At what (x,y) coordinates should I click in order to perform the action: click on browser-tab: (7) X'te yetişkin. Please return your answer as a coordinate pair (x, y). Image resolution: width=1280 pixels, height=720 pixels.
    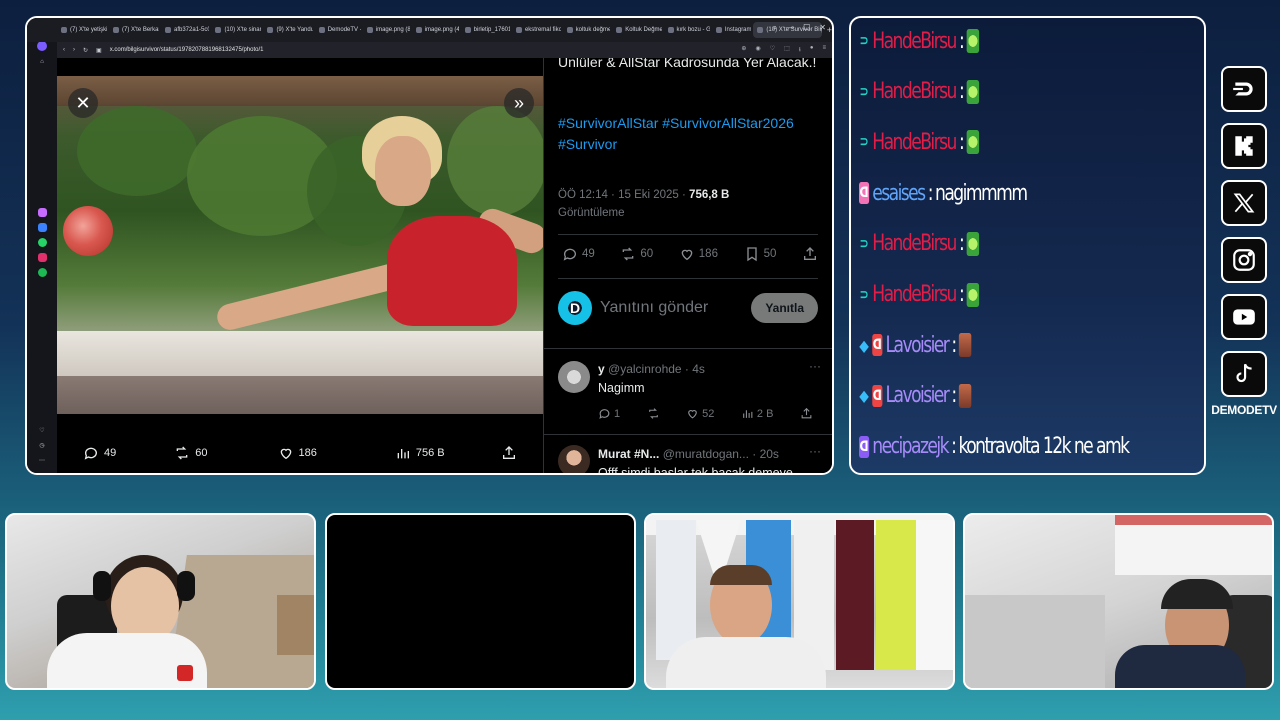
    Looking at the image, I should click on (82, 30).